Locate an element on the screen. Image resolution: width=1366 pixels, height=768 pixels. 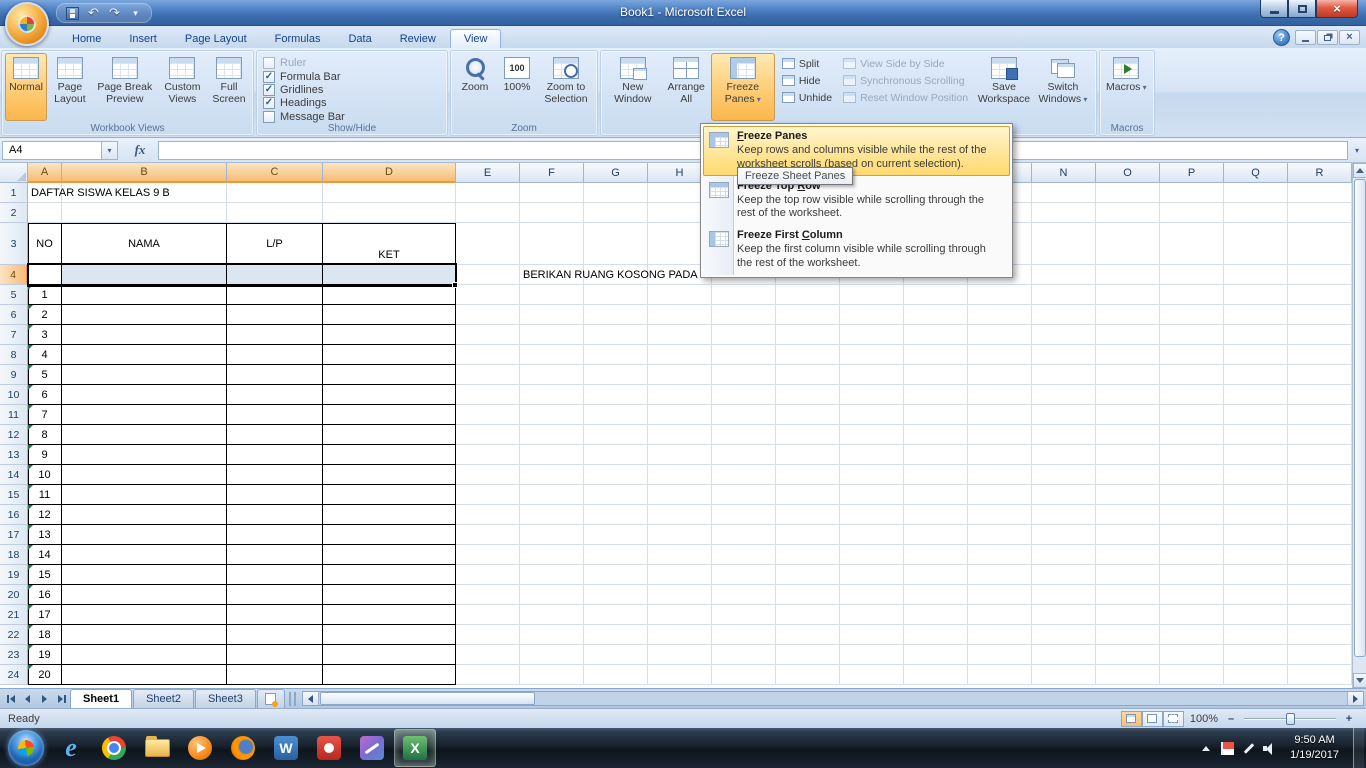
cell-d21 is located at coordinates (389, 615).